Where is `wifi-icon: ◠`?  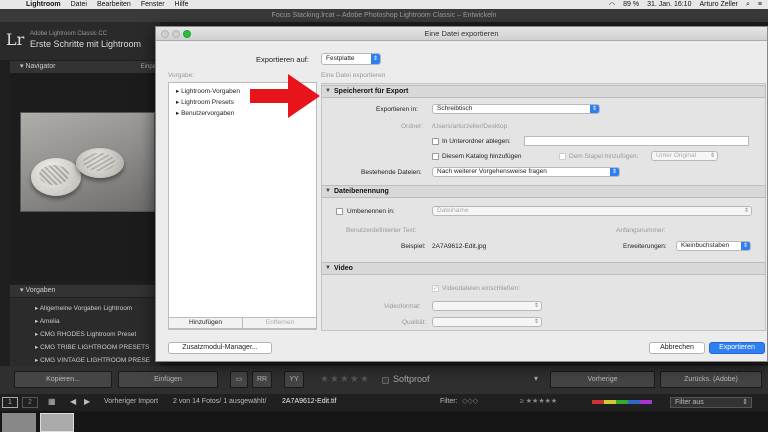
wifi-icon: ◠ is located at coordinates (612, 5).